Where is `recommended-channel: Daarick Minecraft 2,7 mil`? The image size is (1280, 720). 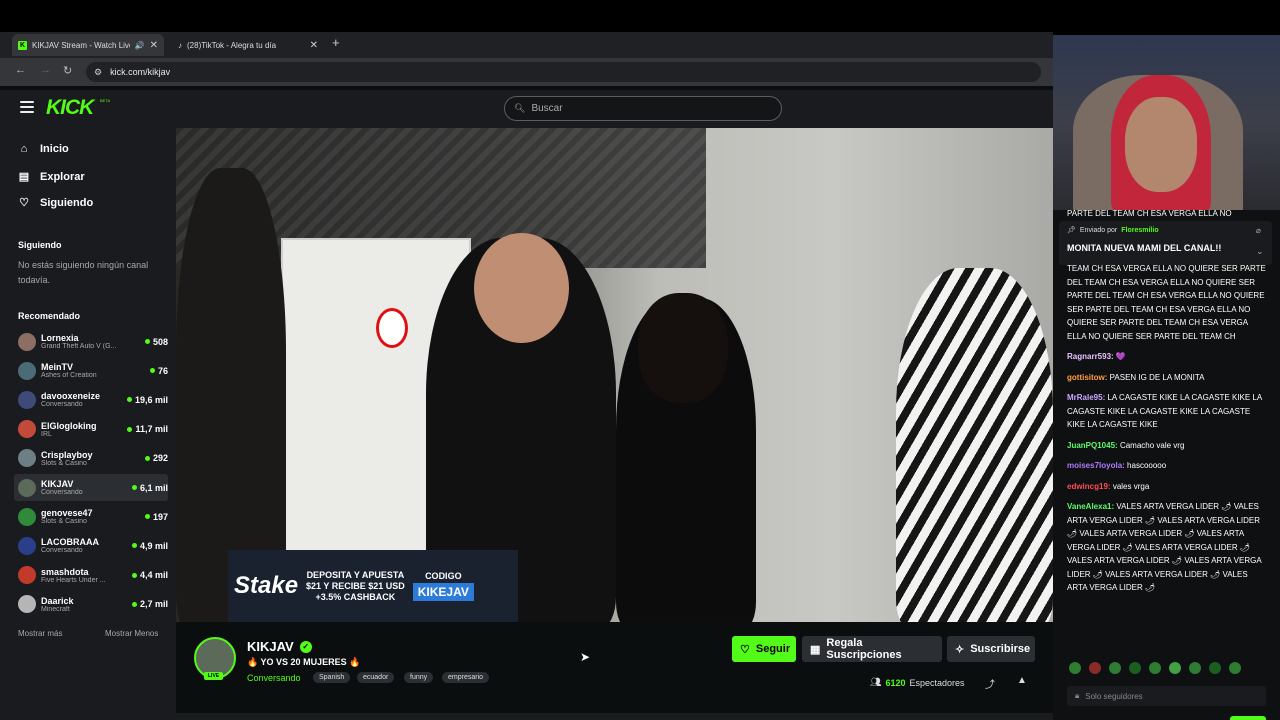
recommended-channel: Daarick Minecraft 2,7 mil is located at coordinates (91, 604).